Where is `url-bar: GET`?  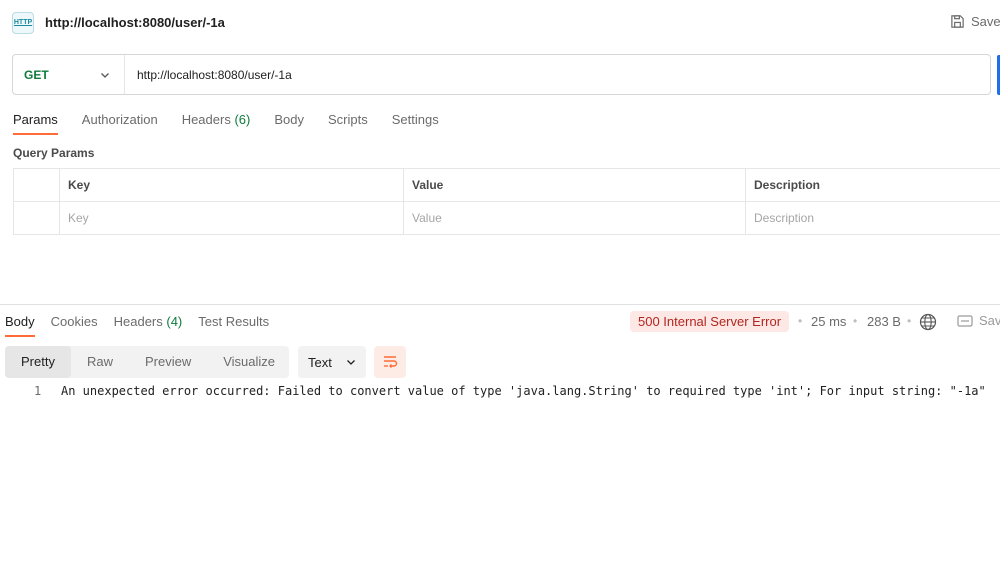 url-bar: GET is located at coordinates (501, 74).